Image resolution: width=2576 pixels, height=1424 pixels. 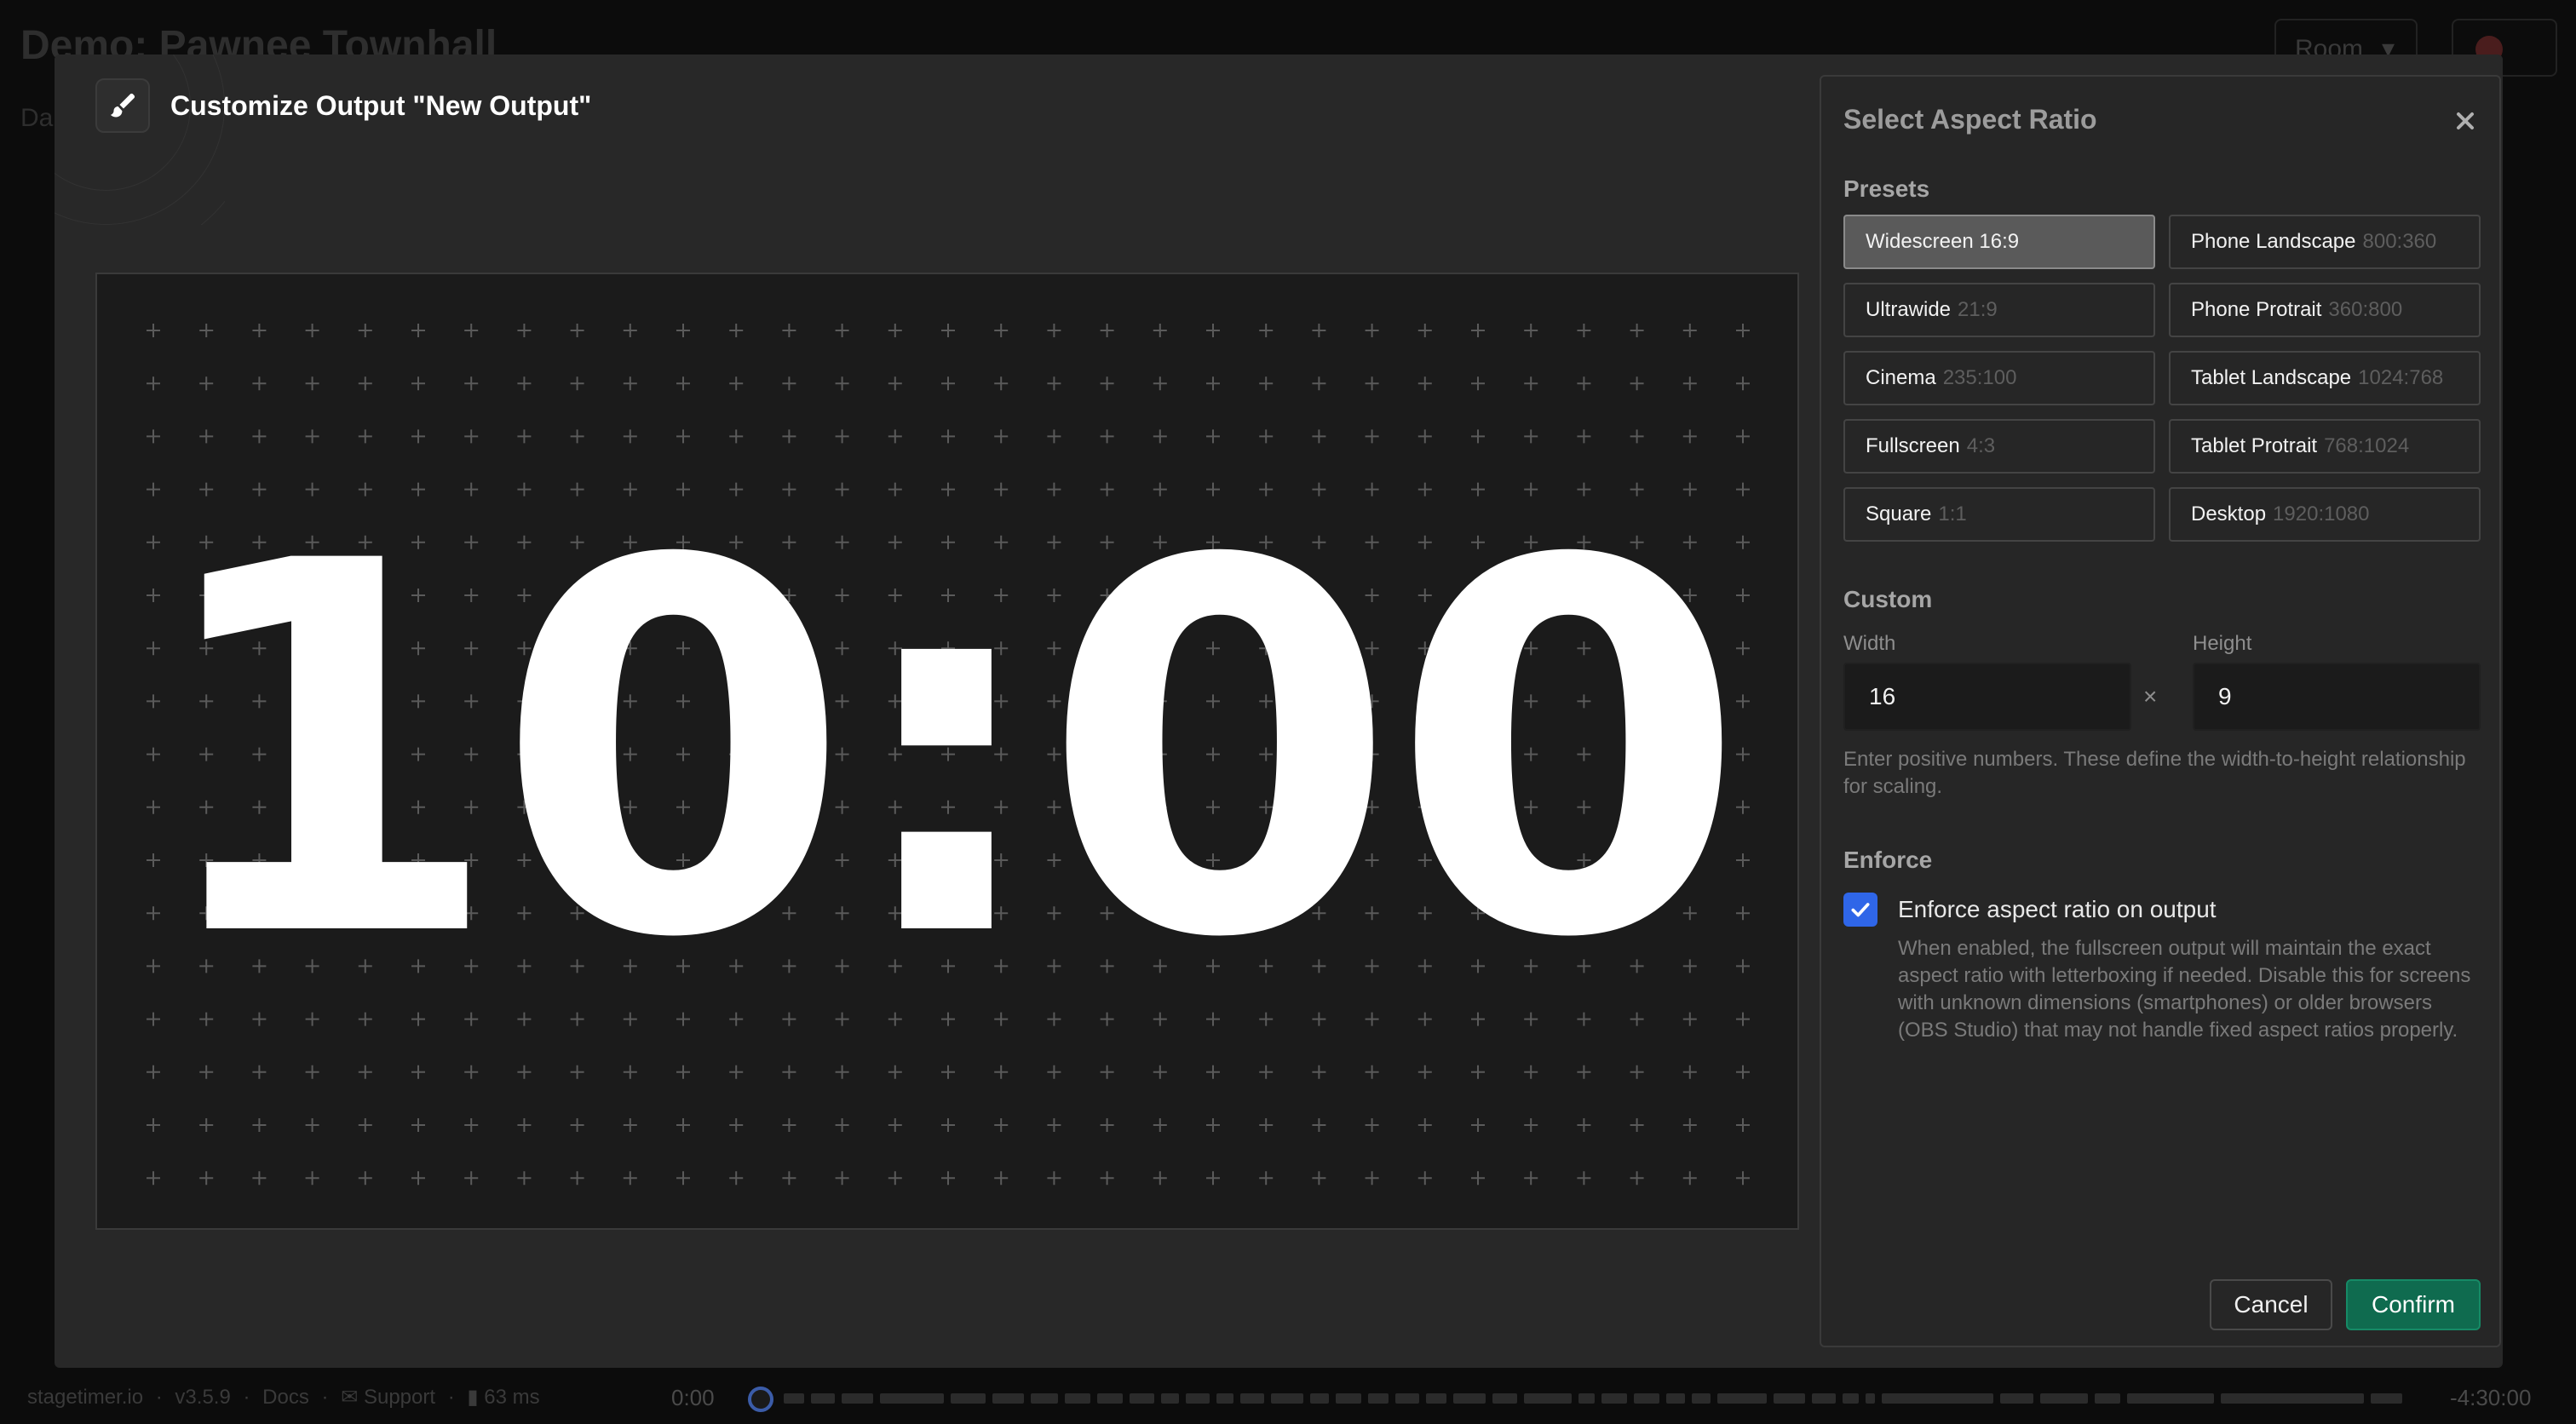 I want to click on enforce-checkbox, so click(x=1860, y=910).